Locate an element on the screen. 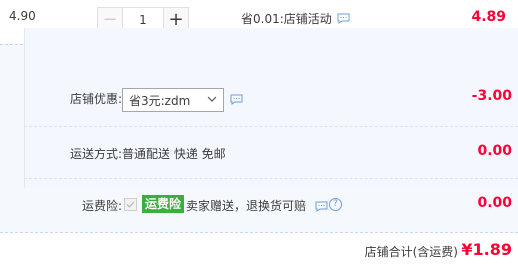 The image size is (518, 269). coupon-label: 店铺优惠: is located at coordinates (95, 99).